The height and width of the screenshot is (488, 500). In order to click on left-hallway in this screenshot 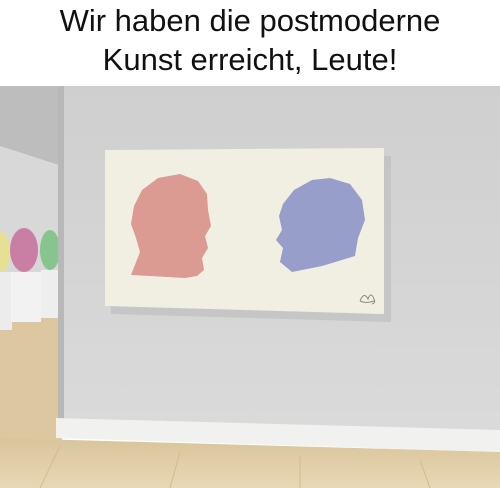, I will do `click(31, 287)`.